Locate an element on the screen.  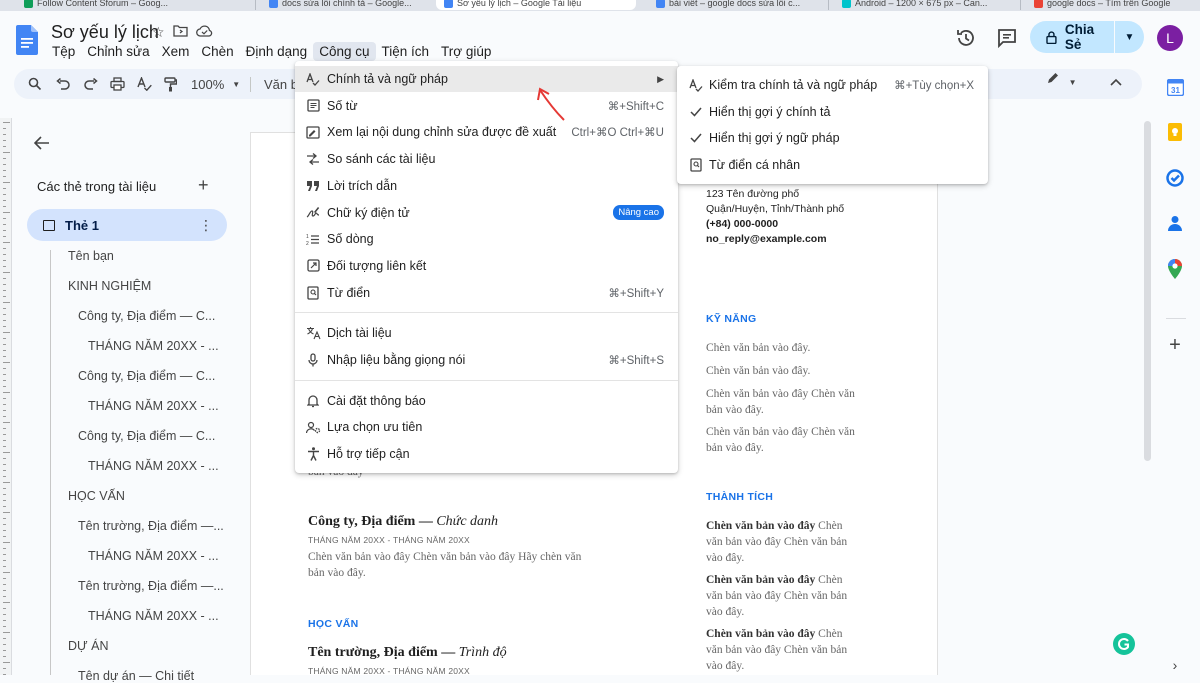
share-button: Chia Sẻ is located at coordinates (1072, 37).